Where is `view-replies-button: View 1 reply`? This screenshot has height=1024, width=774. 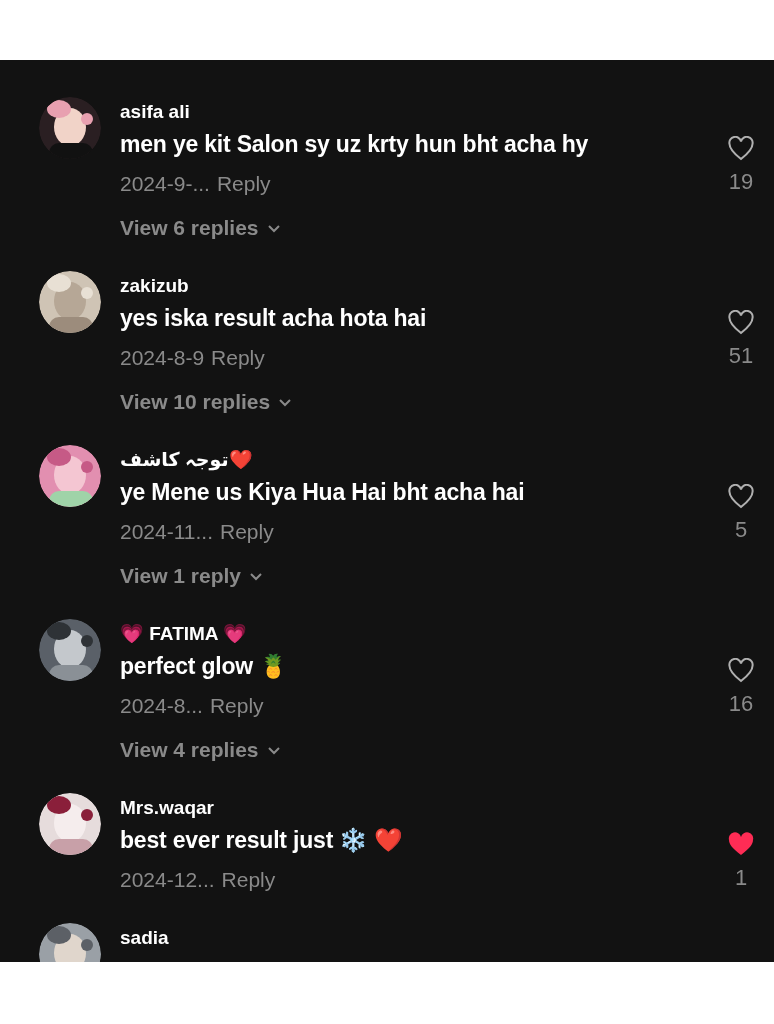 view-replies-button: View 1 reply is located at coordinates (192, 576).